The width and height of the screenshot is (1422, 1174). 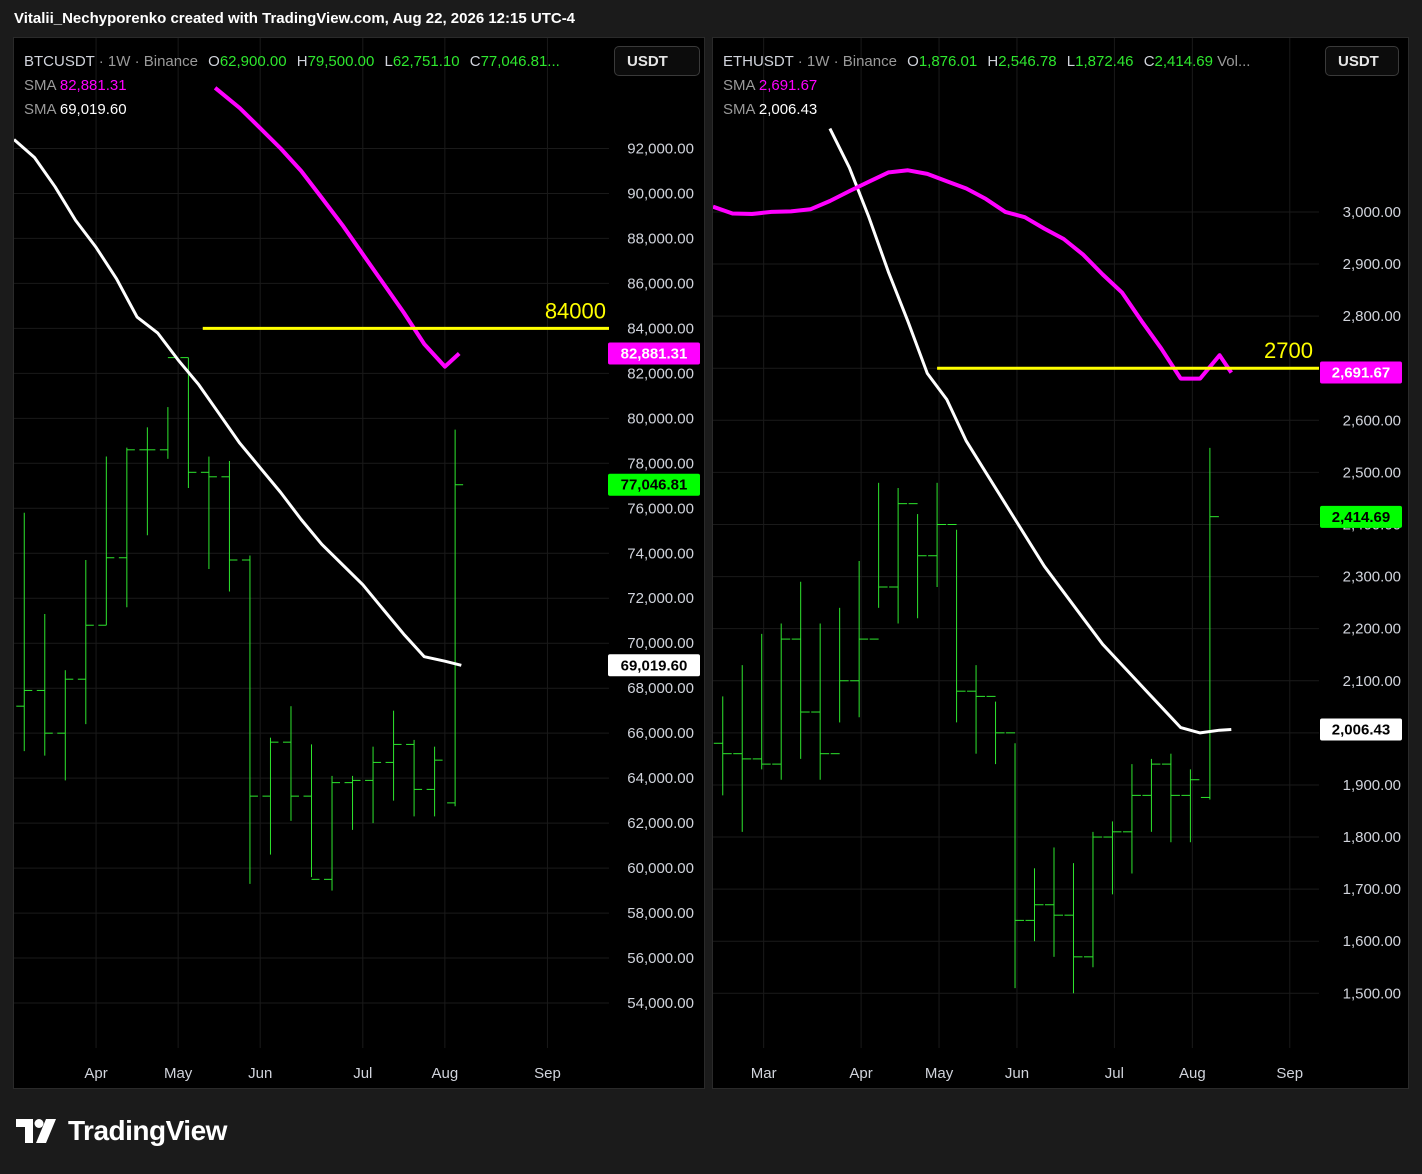 What do you see at coordinates (1362, 61) in the screenshot?
I see `eth-currency-button: USDT` at bounding box center [1362, 61].